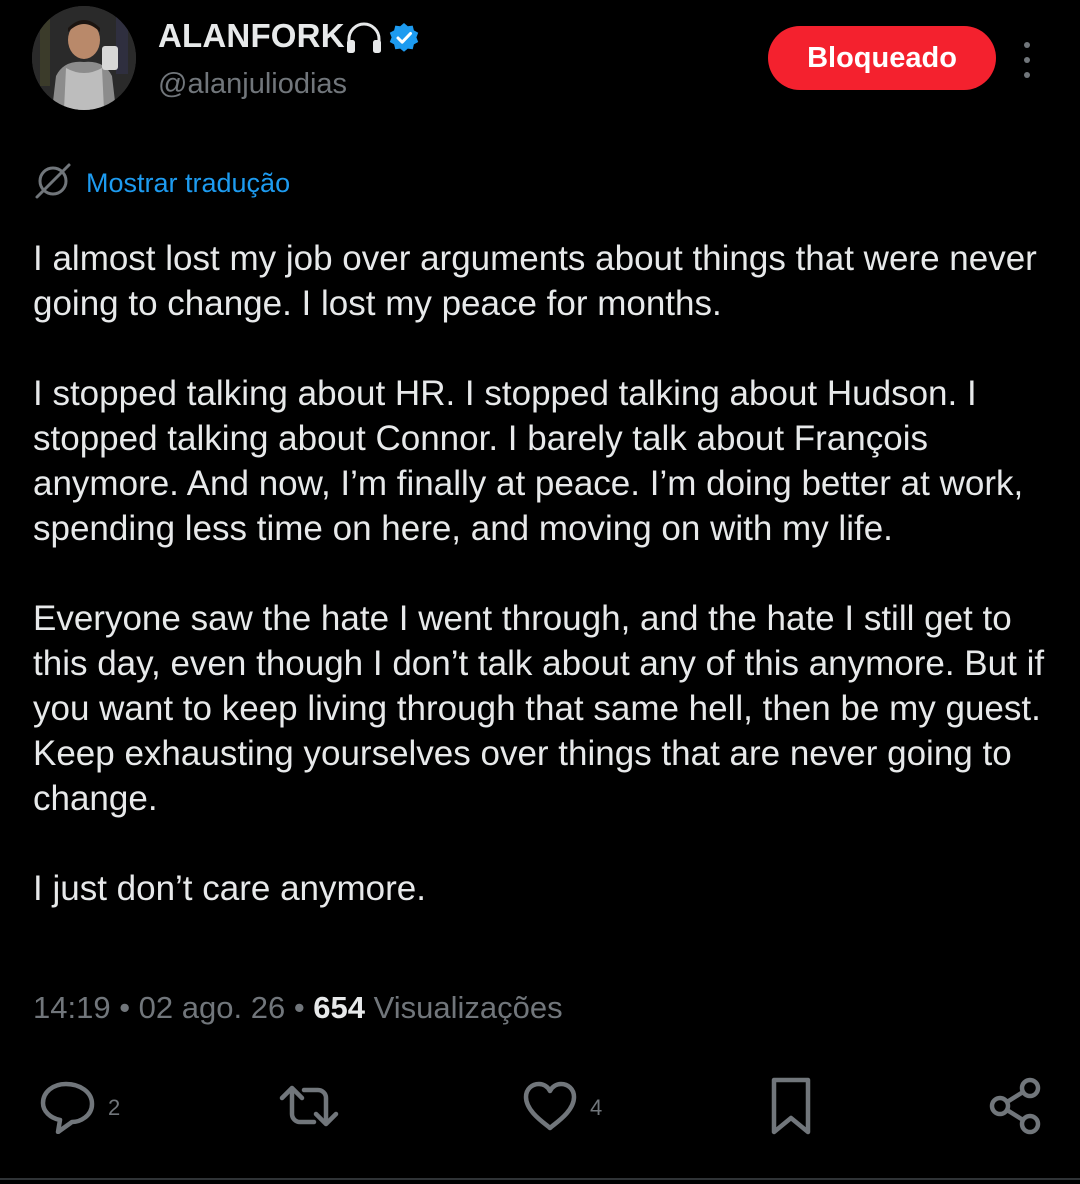 The width and height of the screenshot is (1080, 1184). Describe the element at coordinates (596, 1107) in the screenshot. I see `like-count: 4` at that location.